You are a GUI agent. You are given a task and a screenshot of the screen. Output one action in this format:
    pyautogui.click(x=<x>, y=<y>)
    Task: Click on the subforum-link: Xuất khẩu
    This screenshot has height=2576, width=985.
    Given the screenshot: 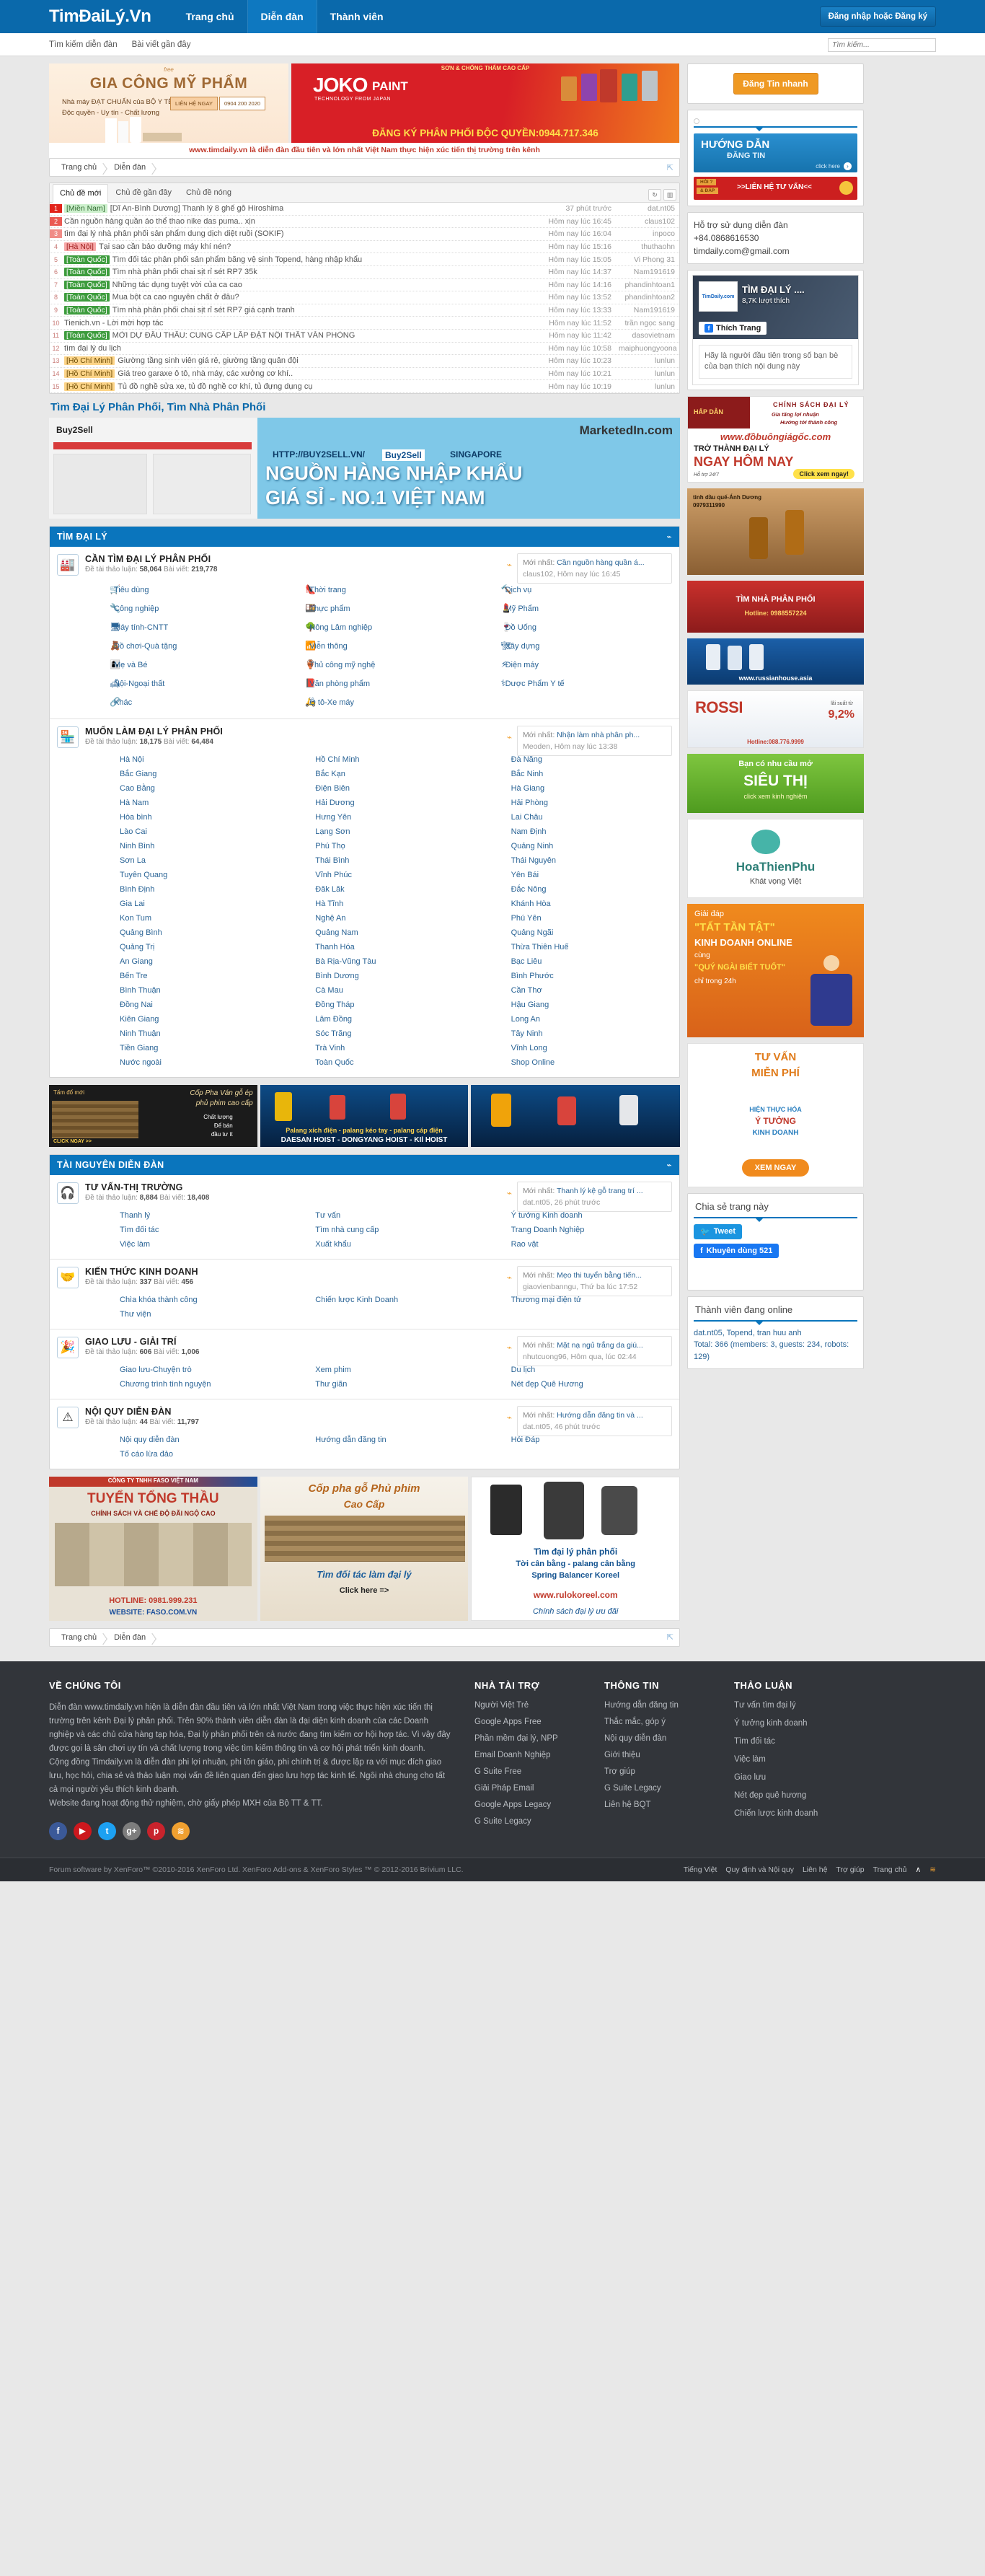 What is the action you would take?
    pyautogui.click(x=378, y=1244)
    